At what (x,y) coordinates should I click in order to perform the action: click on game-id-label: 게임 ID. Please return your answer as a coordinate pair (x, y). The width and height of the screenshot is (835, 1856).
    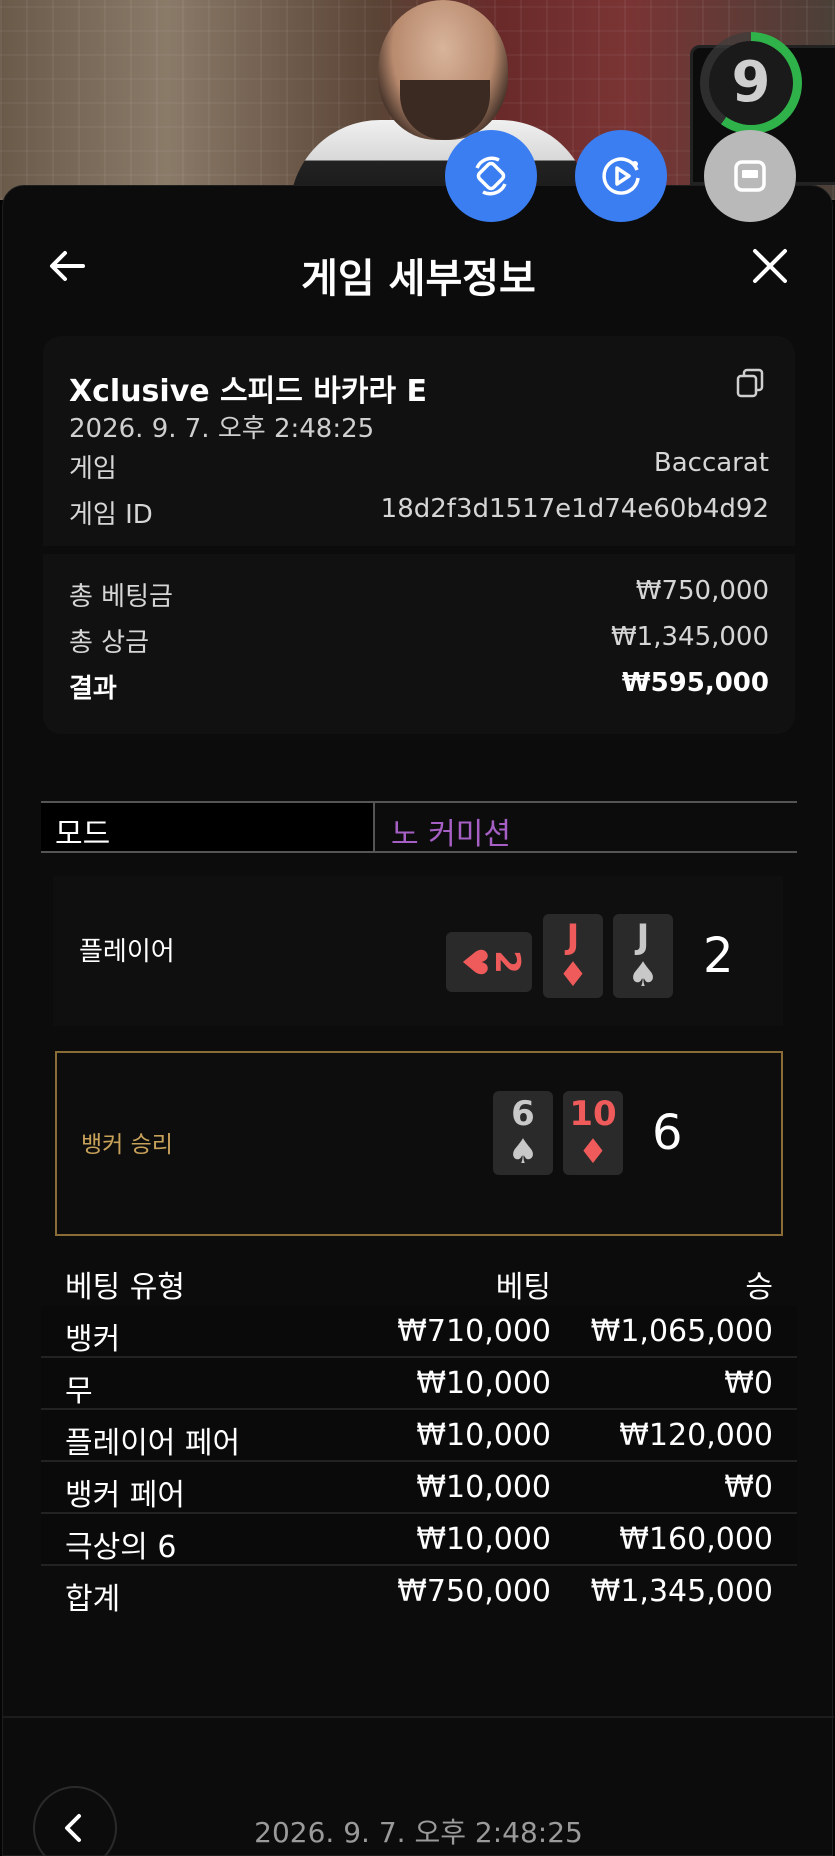
    Looking at the image, I should click on (111, 515).